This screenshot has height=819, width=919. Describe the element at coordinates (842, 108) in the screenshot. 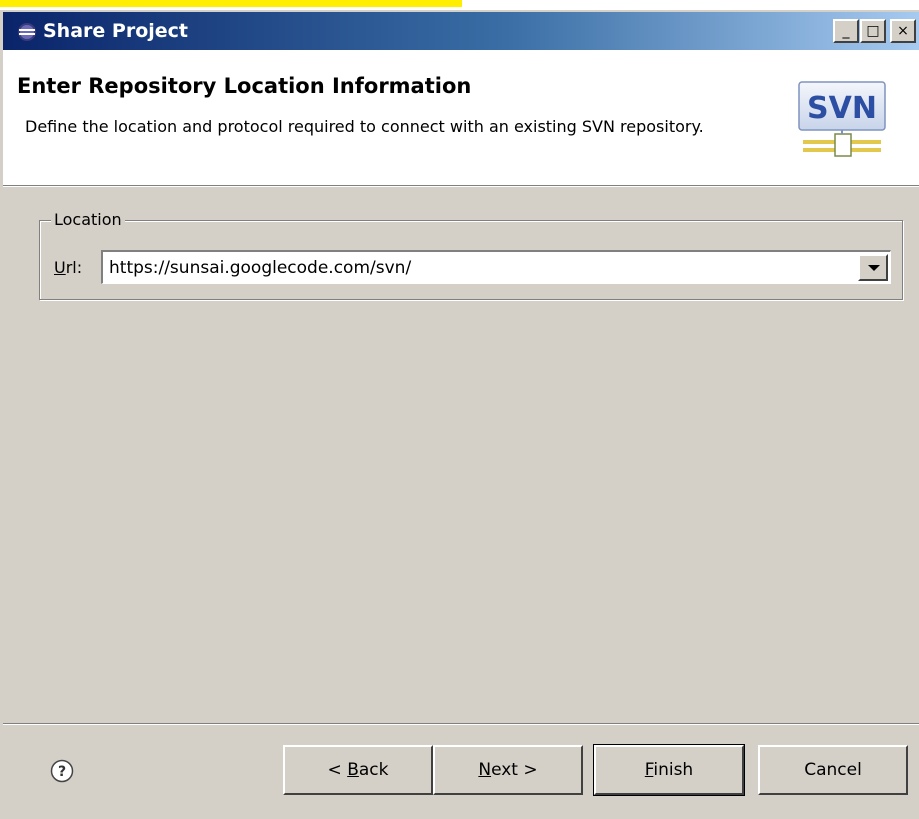

I see `svn-logo-text: SVN` at that location.